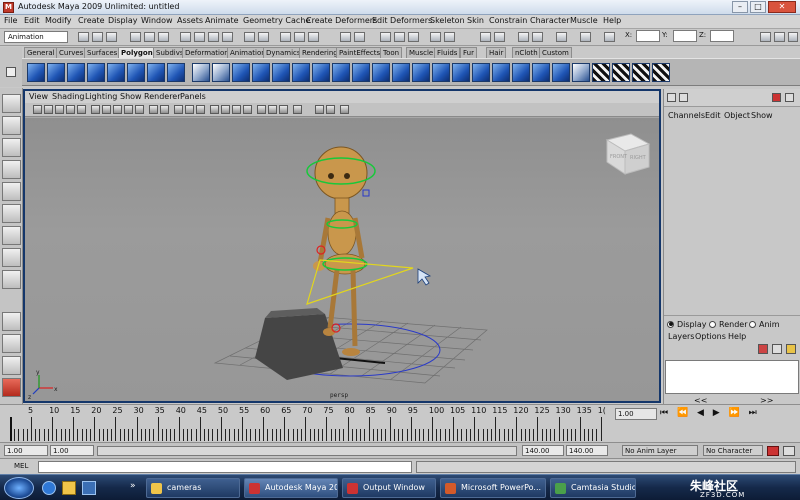 This screenshot has height=500, width=800. What do you see at coordinates (131, 96) in the screenshot?
I see `vp-menu-show: Show` at bounding box center [131, 96].